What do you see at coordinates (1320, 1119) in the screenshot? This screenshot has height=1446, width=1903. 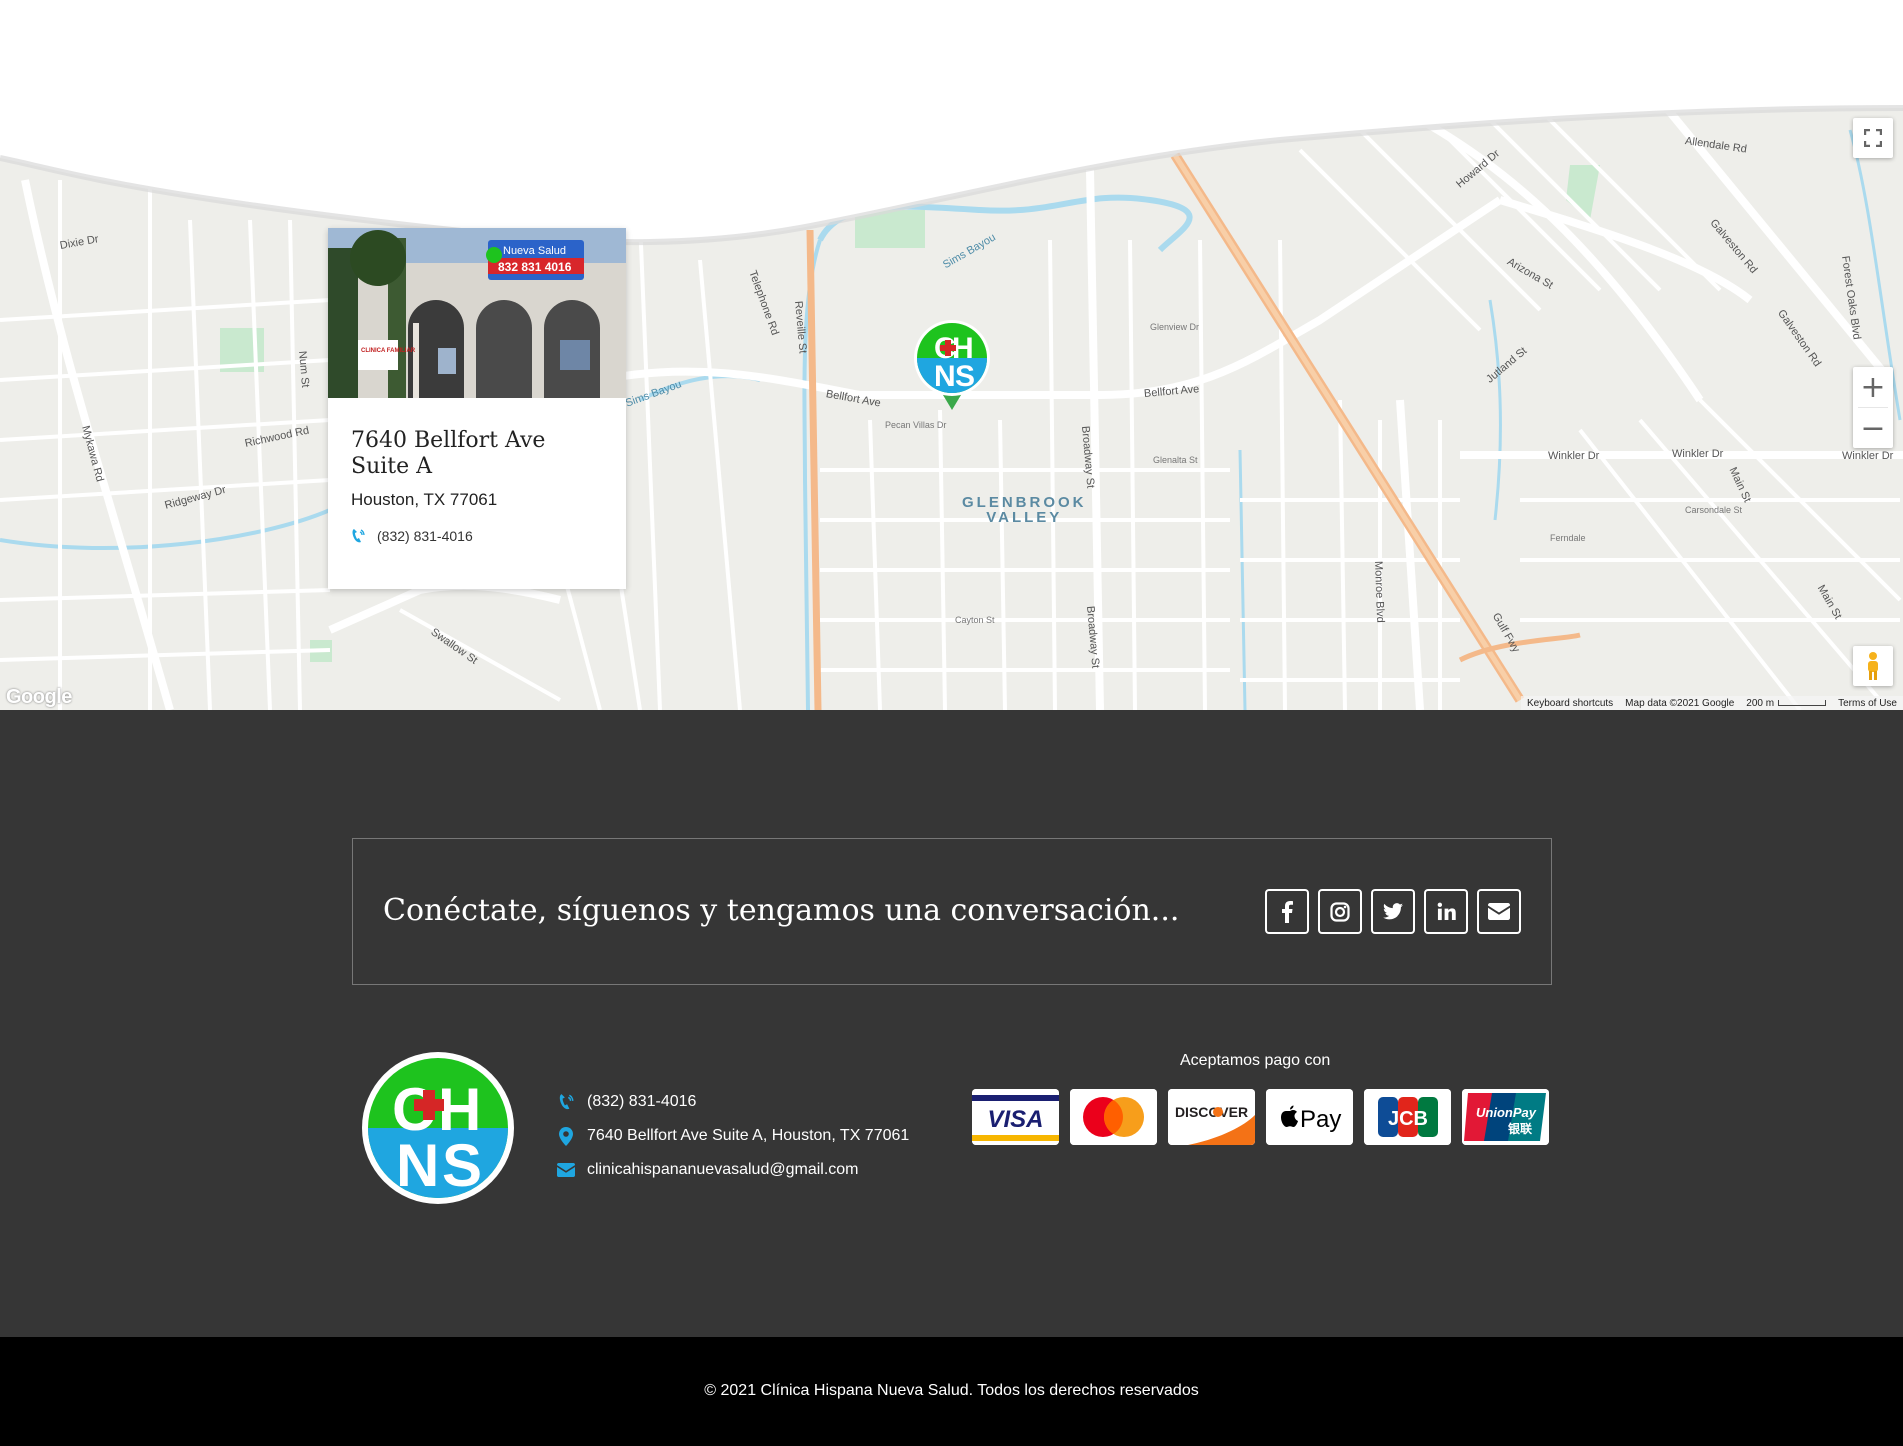 I see `svg-text: Pay` at bounding box center [1320, 1119].